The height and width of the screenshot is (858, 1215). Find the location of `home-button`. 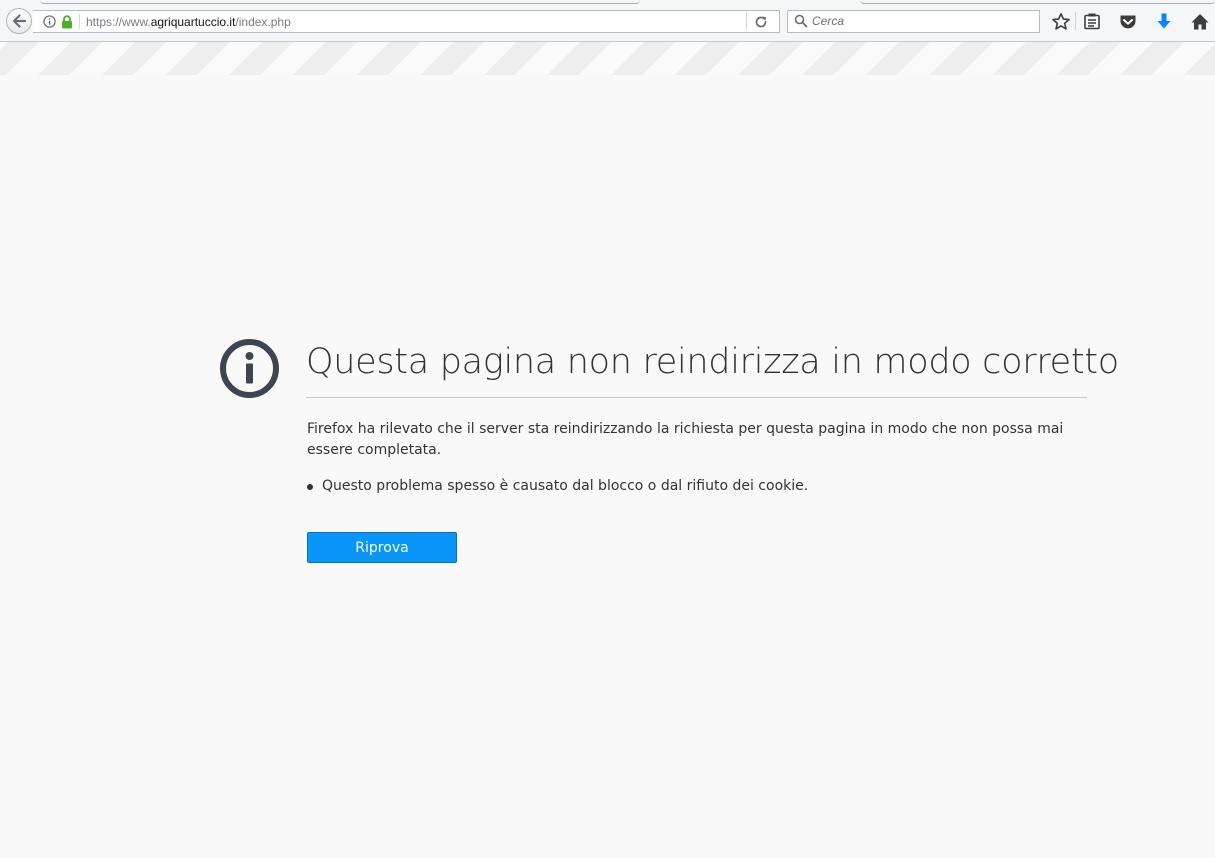

home-button is located at coordinates (1200, 22).